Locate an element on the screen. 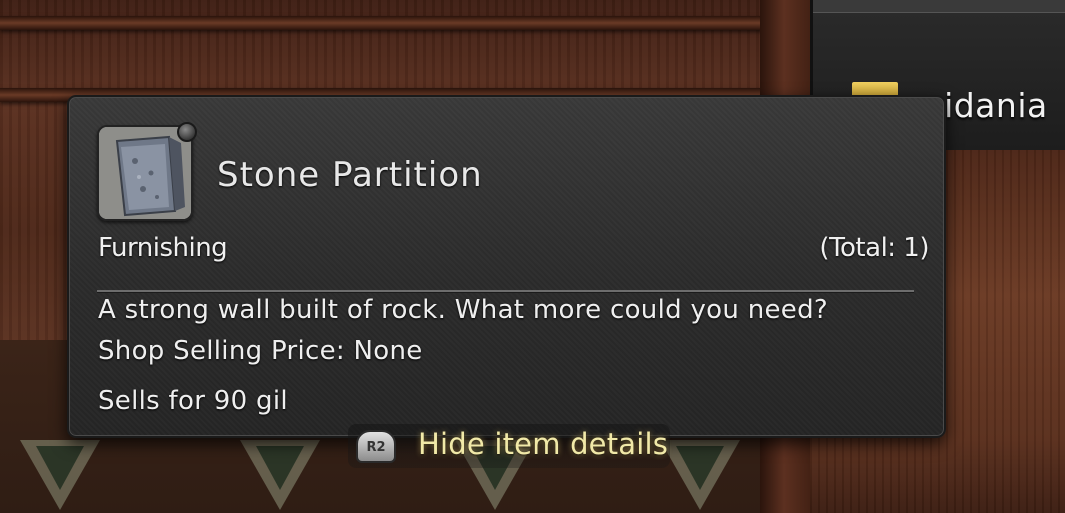  item-total-count: (Total: 1) is located at coordinates (874, 248).